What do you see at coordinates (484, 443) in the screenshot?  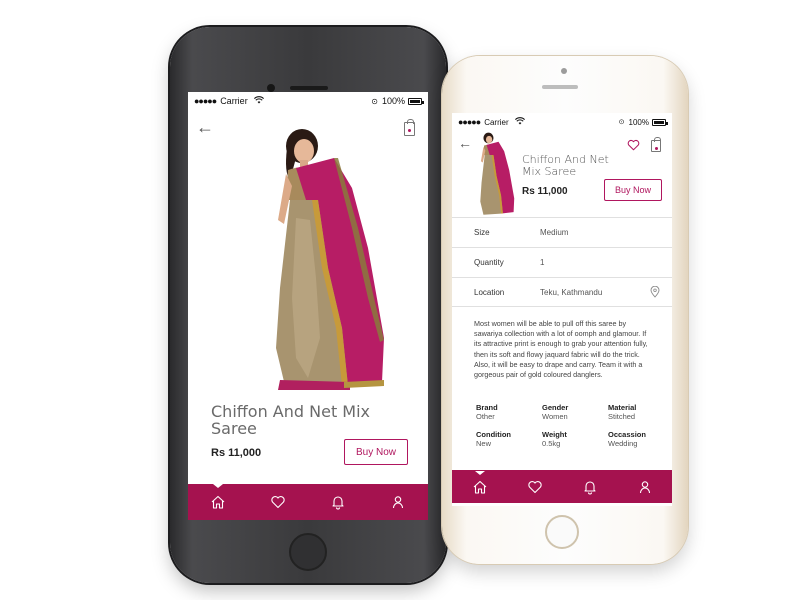 I see `attribute-value: New` at bounding box center [484, 443].